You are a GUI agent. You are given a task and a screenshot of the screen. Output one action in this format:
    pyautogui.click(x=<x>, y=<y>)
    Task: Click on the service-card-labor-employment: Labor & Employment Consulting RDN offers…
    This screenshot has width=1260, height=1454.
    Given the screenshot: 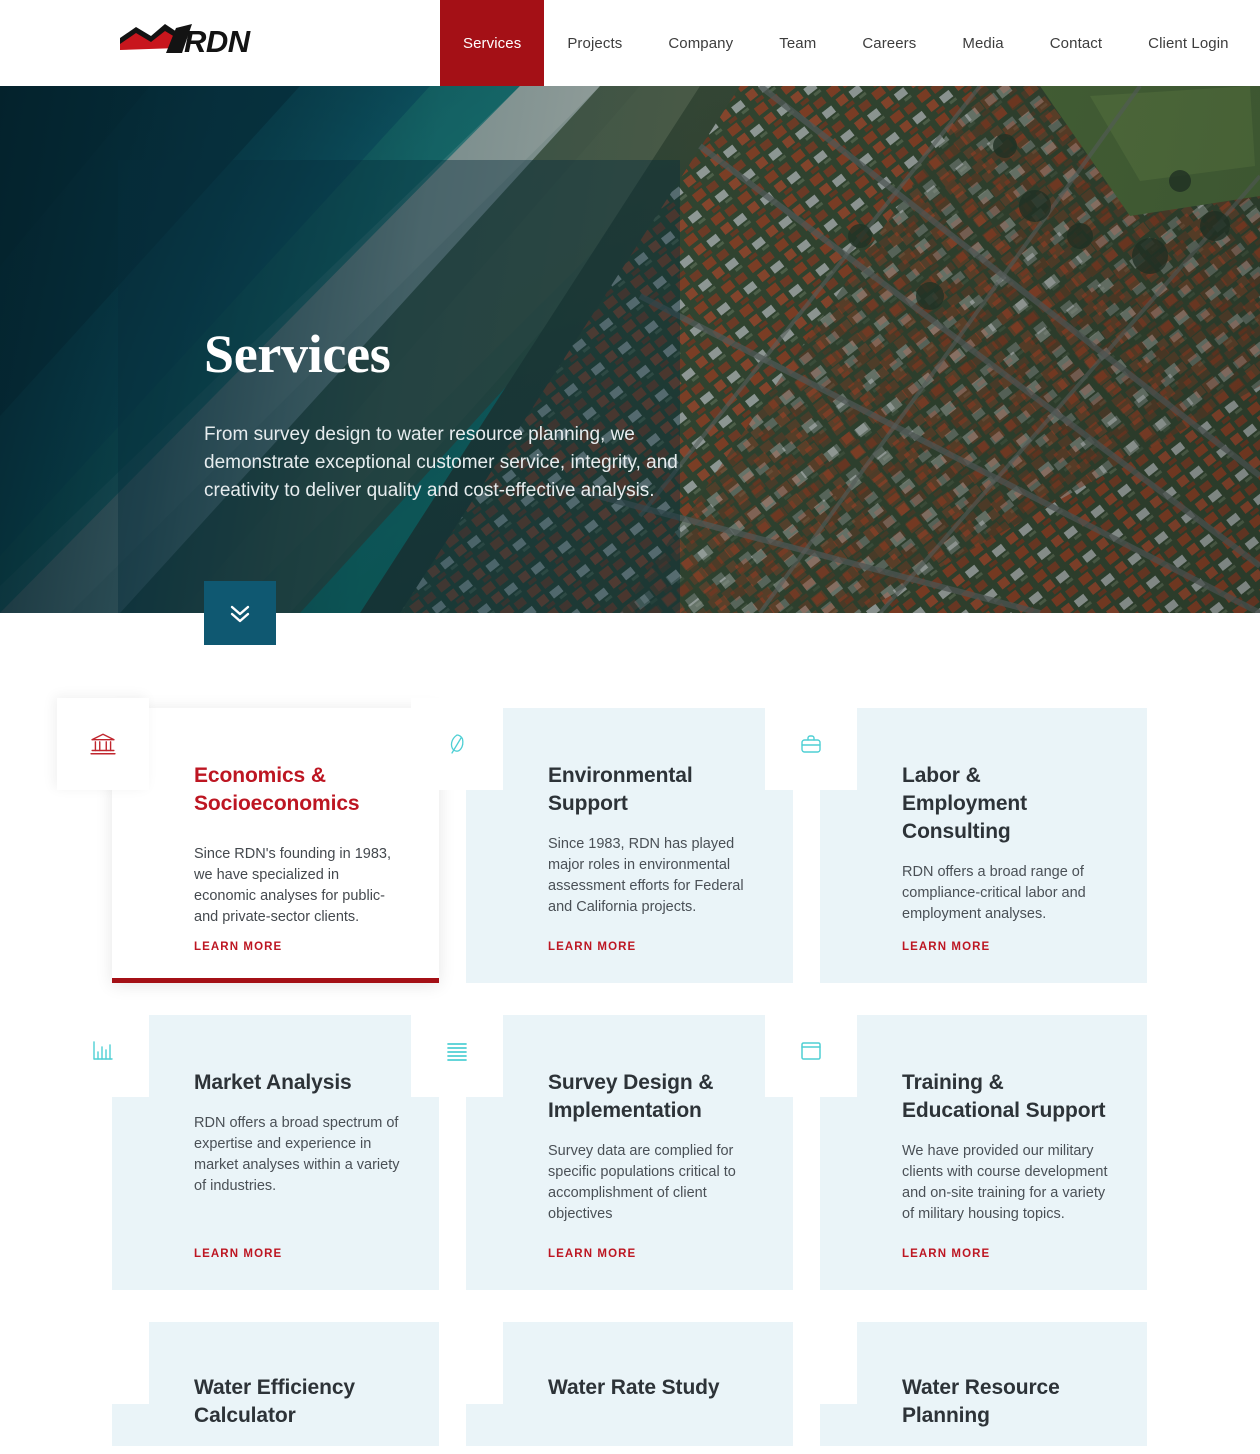 What is the action you would take?
    pyautogui.click(x=956, y=840)
    